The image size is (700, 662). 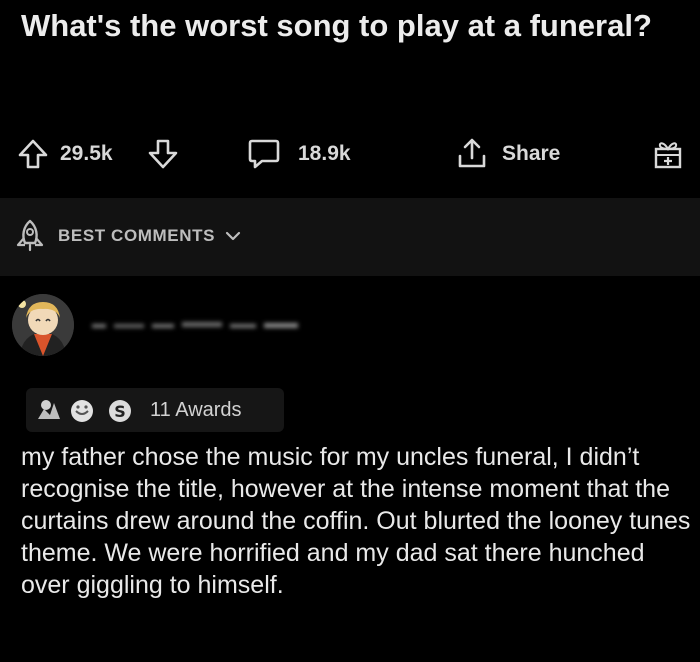 I want to click on downvote-button, so click(x=163, y=154).